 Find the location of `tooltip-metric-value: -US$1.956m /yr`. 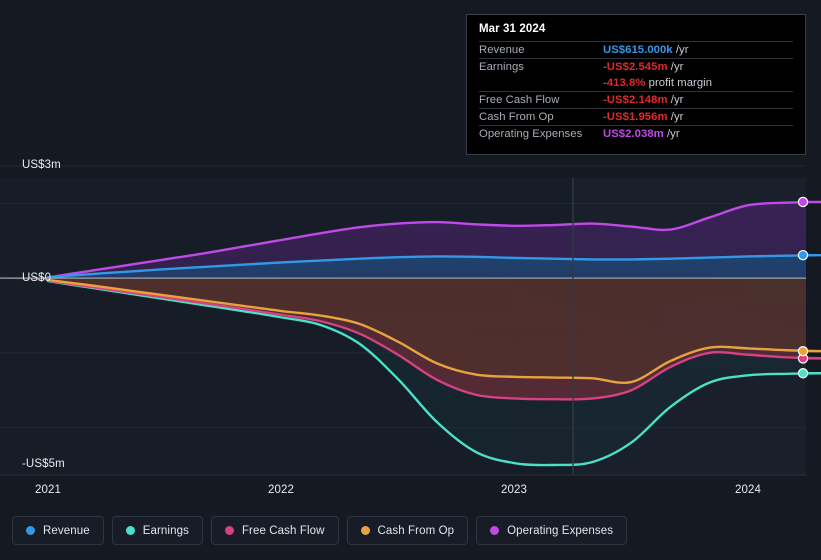

tooltip-metric-value: -US$1.956m /yr is located at coordinates (698, 117).